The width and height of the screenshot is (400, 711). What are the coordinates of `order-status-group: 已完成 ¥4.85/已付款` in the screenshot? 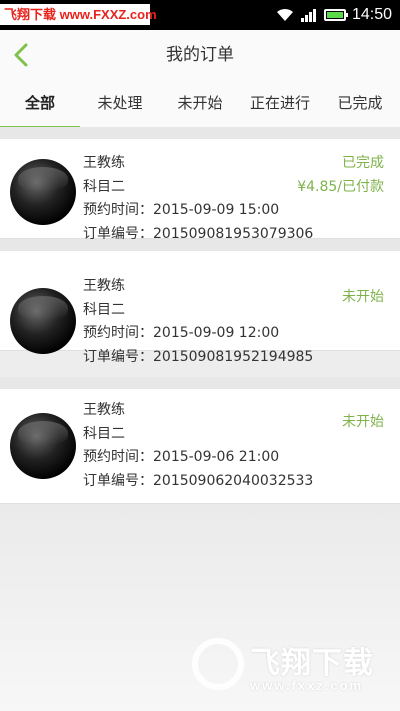 It's located at (340, 175).